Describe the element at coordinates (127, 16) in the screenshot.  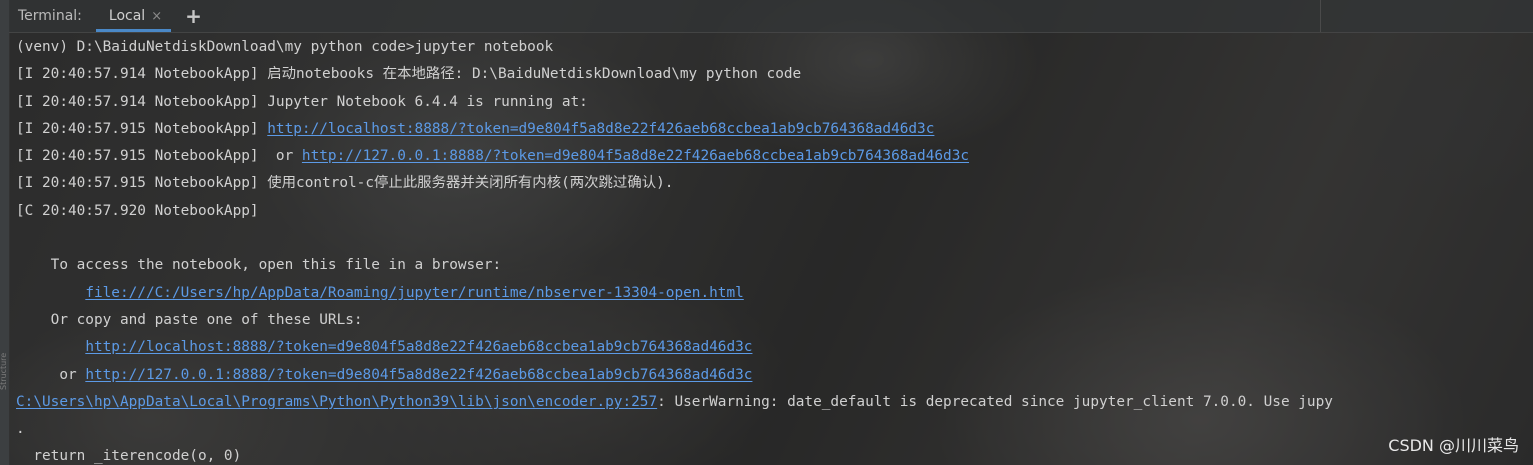
I see `tab-local-label: Local` at that location.